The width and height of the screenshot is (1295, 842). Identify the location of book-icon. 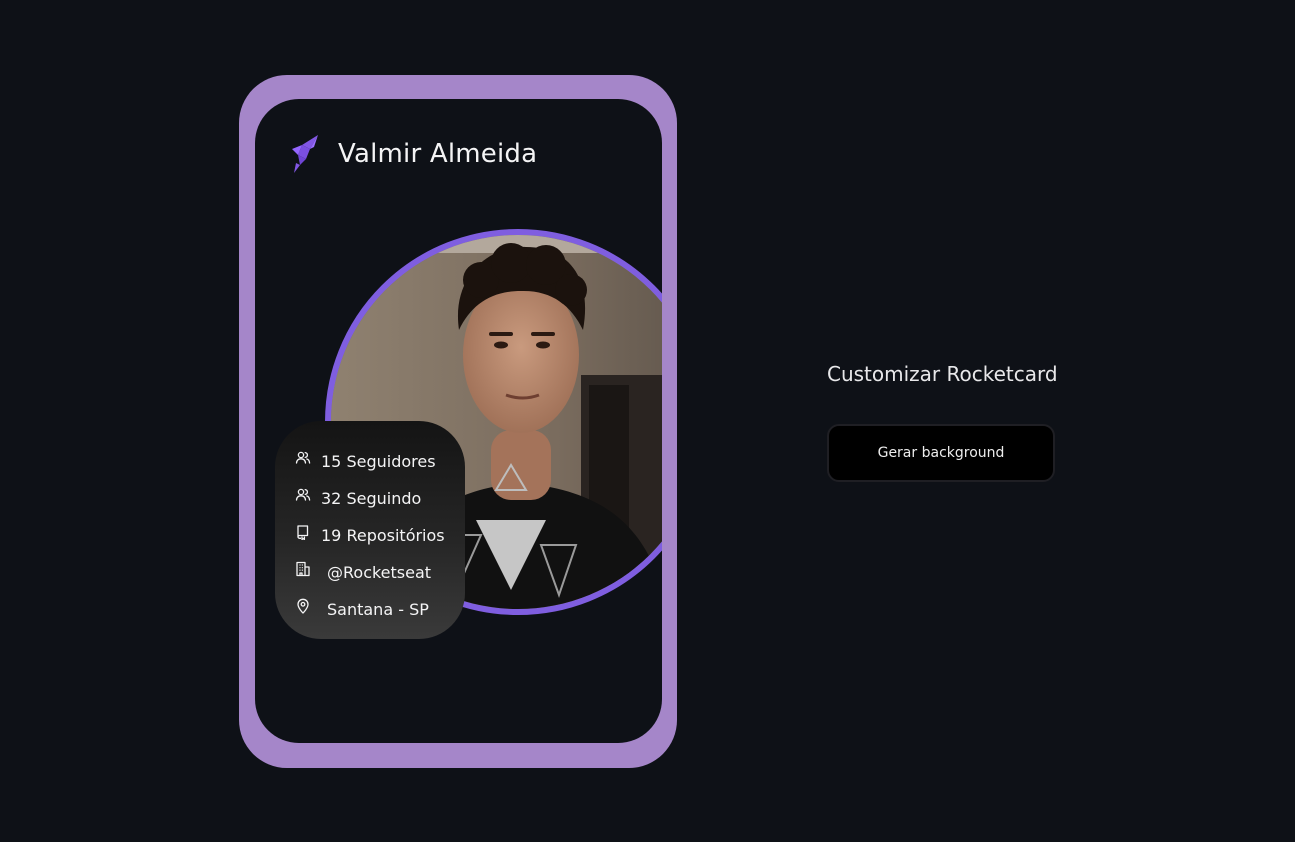
(303, 532).